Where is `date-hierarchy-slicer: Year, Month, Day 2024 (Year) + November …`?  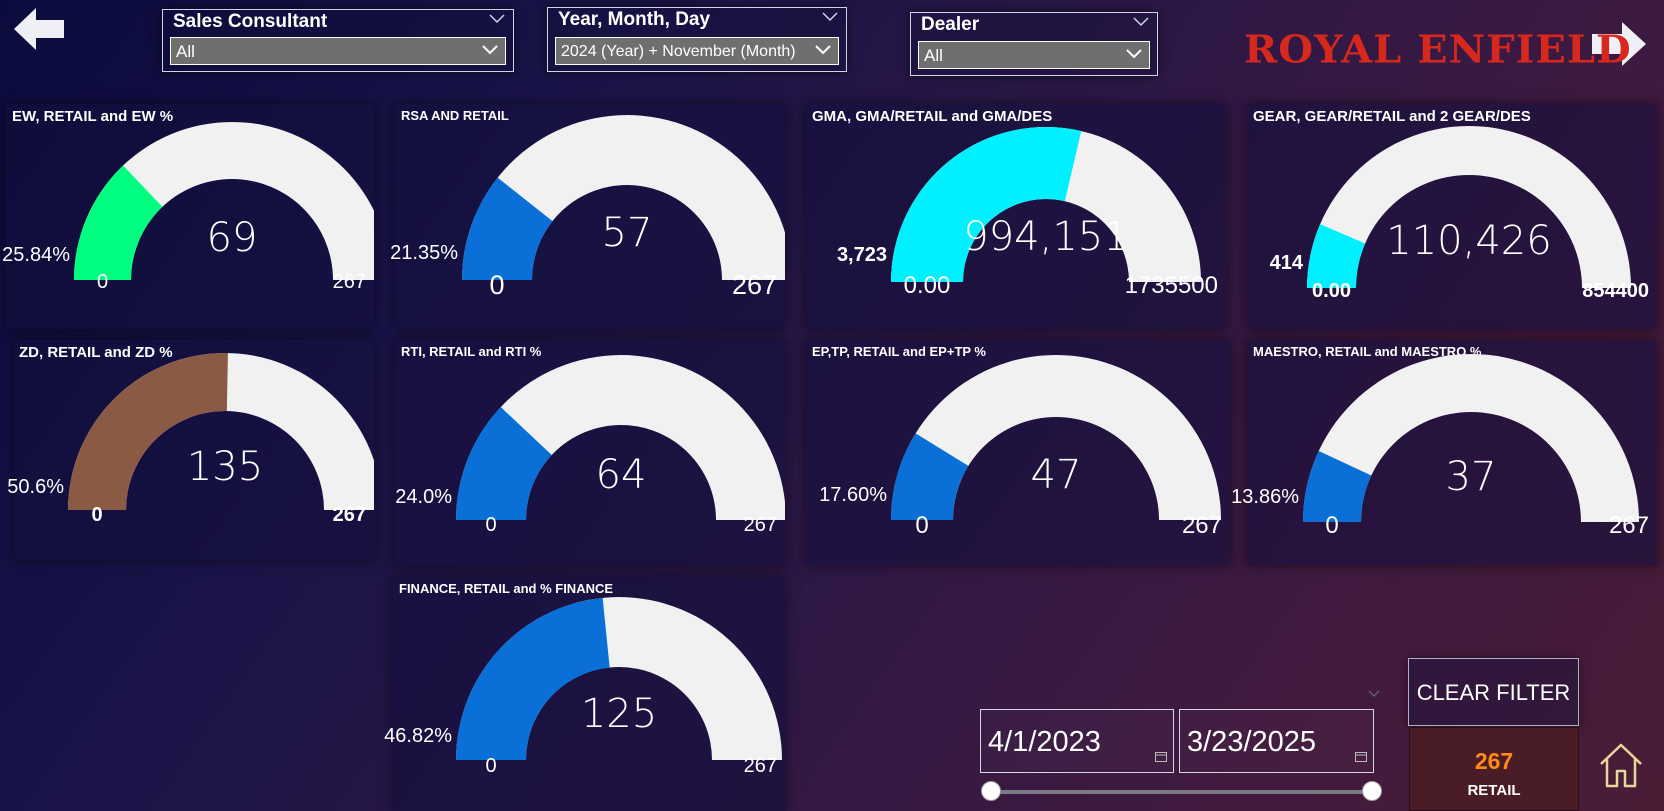
date-hierarchy-slicer: Year, Month, Day 2024 (Year) + November … is located at coordinates (697, 39).